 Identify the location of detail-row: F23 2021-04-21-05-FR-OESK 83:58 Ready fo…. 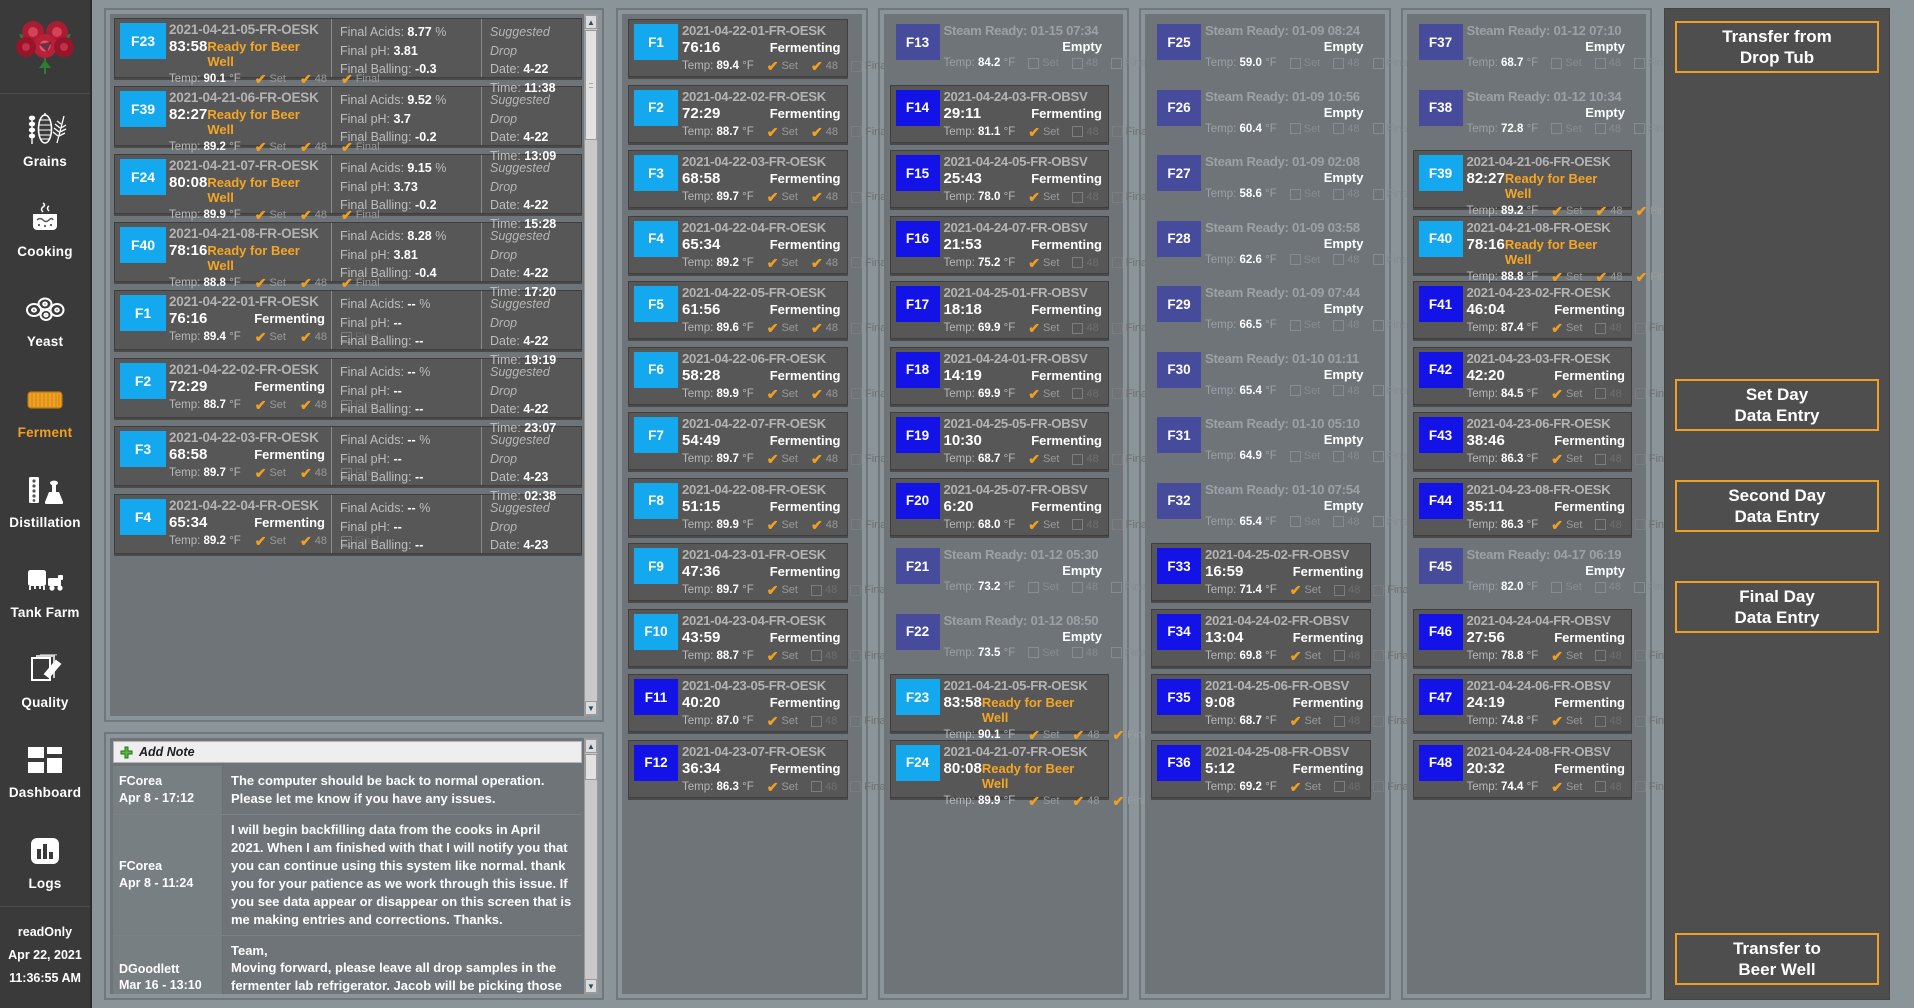
(348, 56).